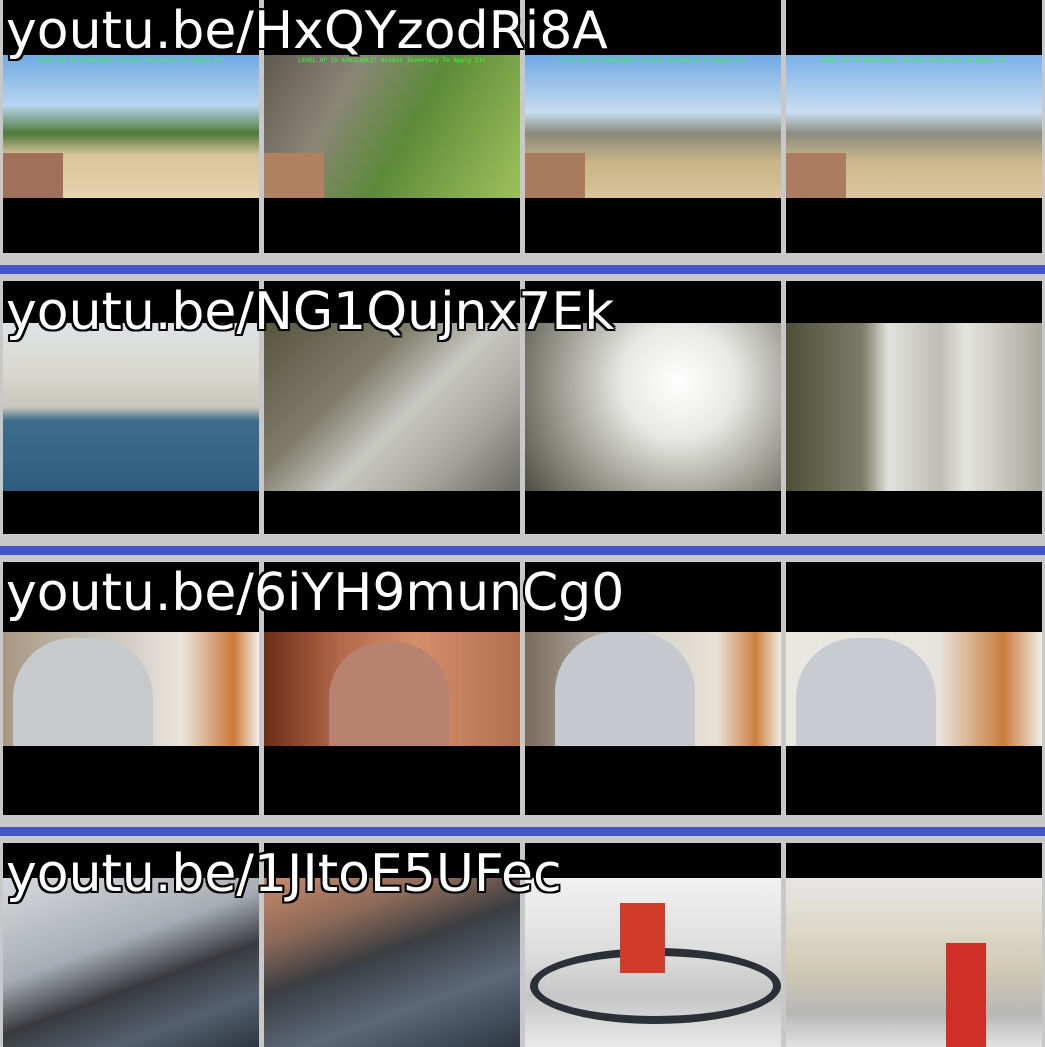  What do you see at coordinates (307, 31) in the screenshot?
I see `video-url-label: youtu.be/HxQYzodRi8A` at bounding box center [307, 31].